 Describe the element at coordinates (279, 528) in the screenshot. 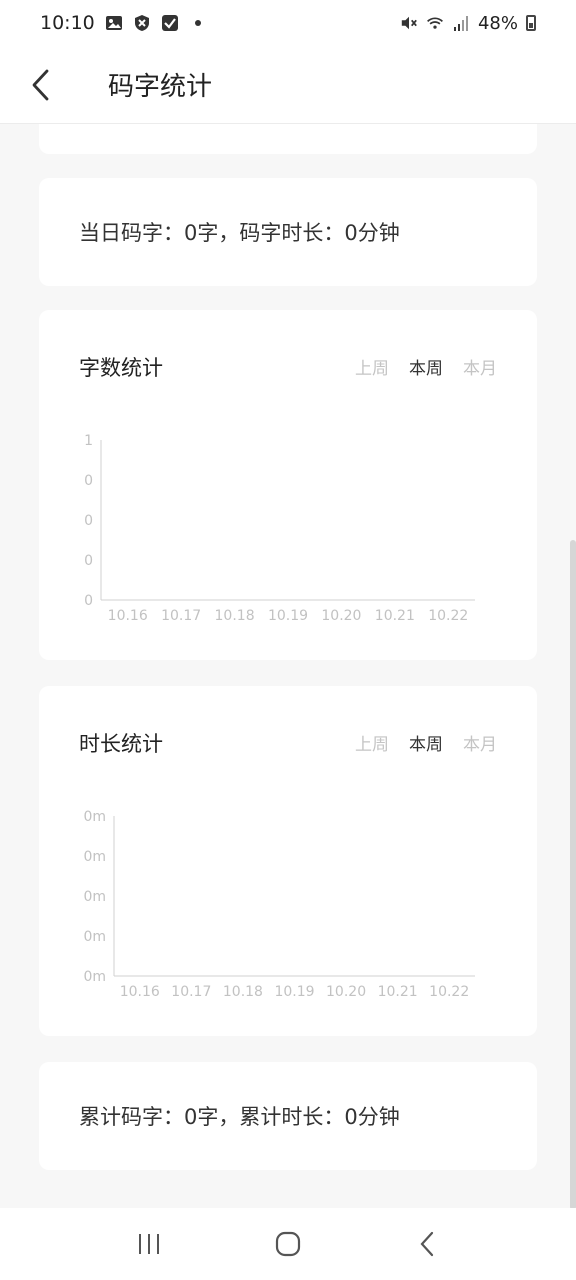

I see `word-count-chart: 1 0 0 0 0 10.16 10.17 10.18 10.19 10.20 10.21 10.22` at that location.